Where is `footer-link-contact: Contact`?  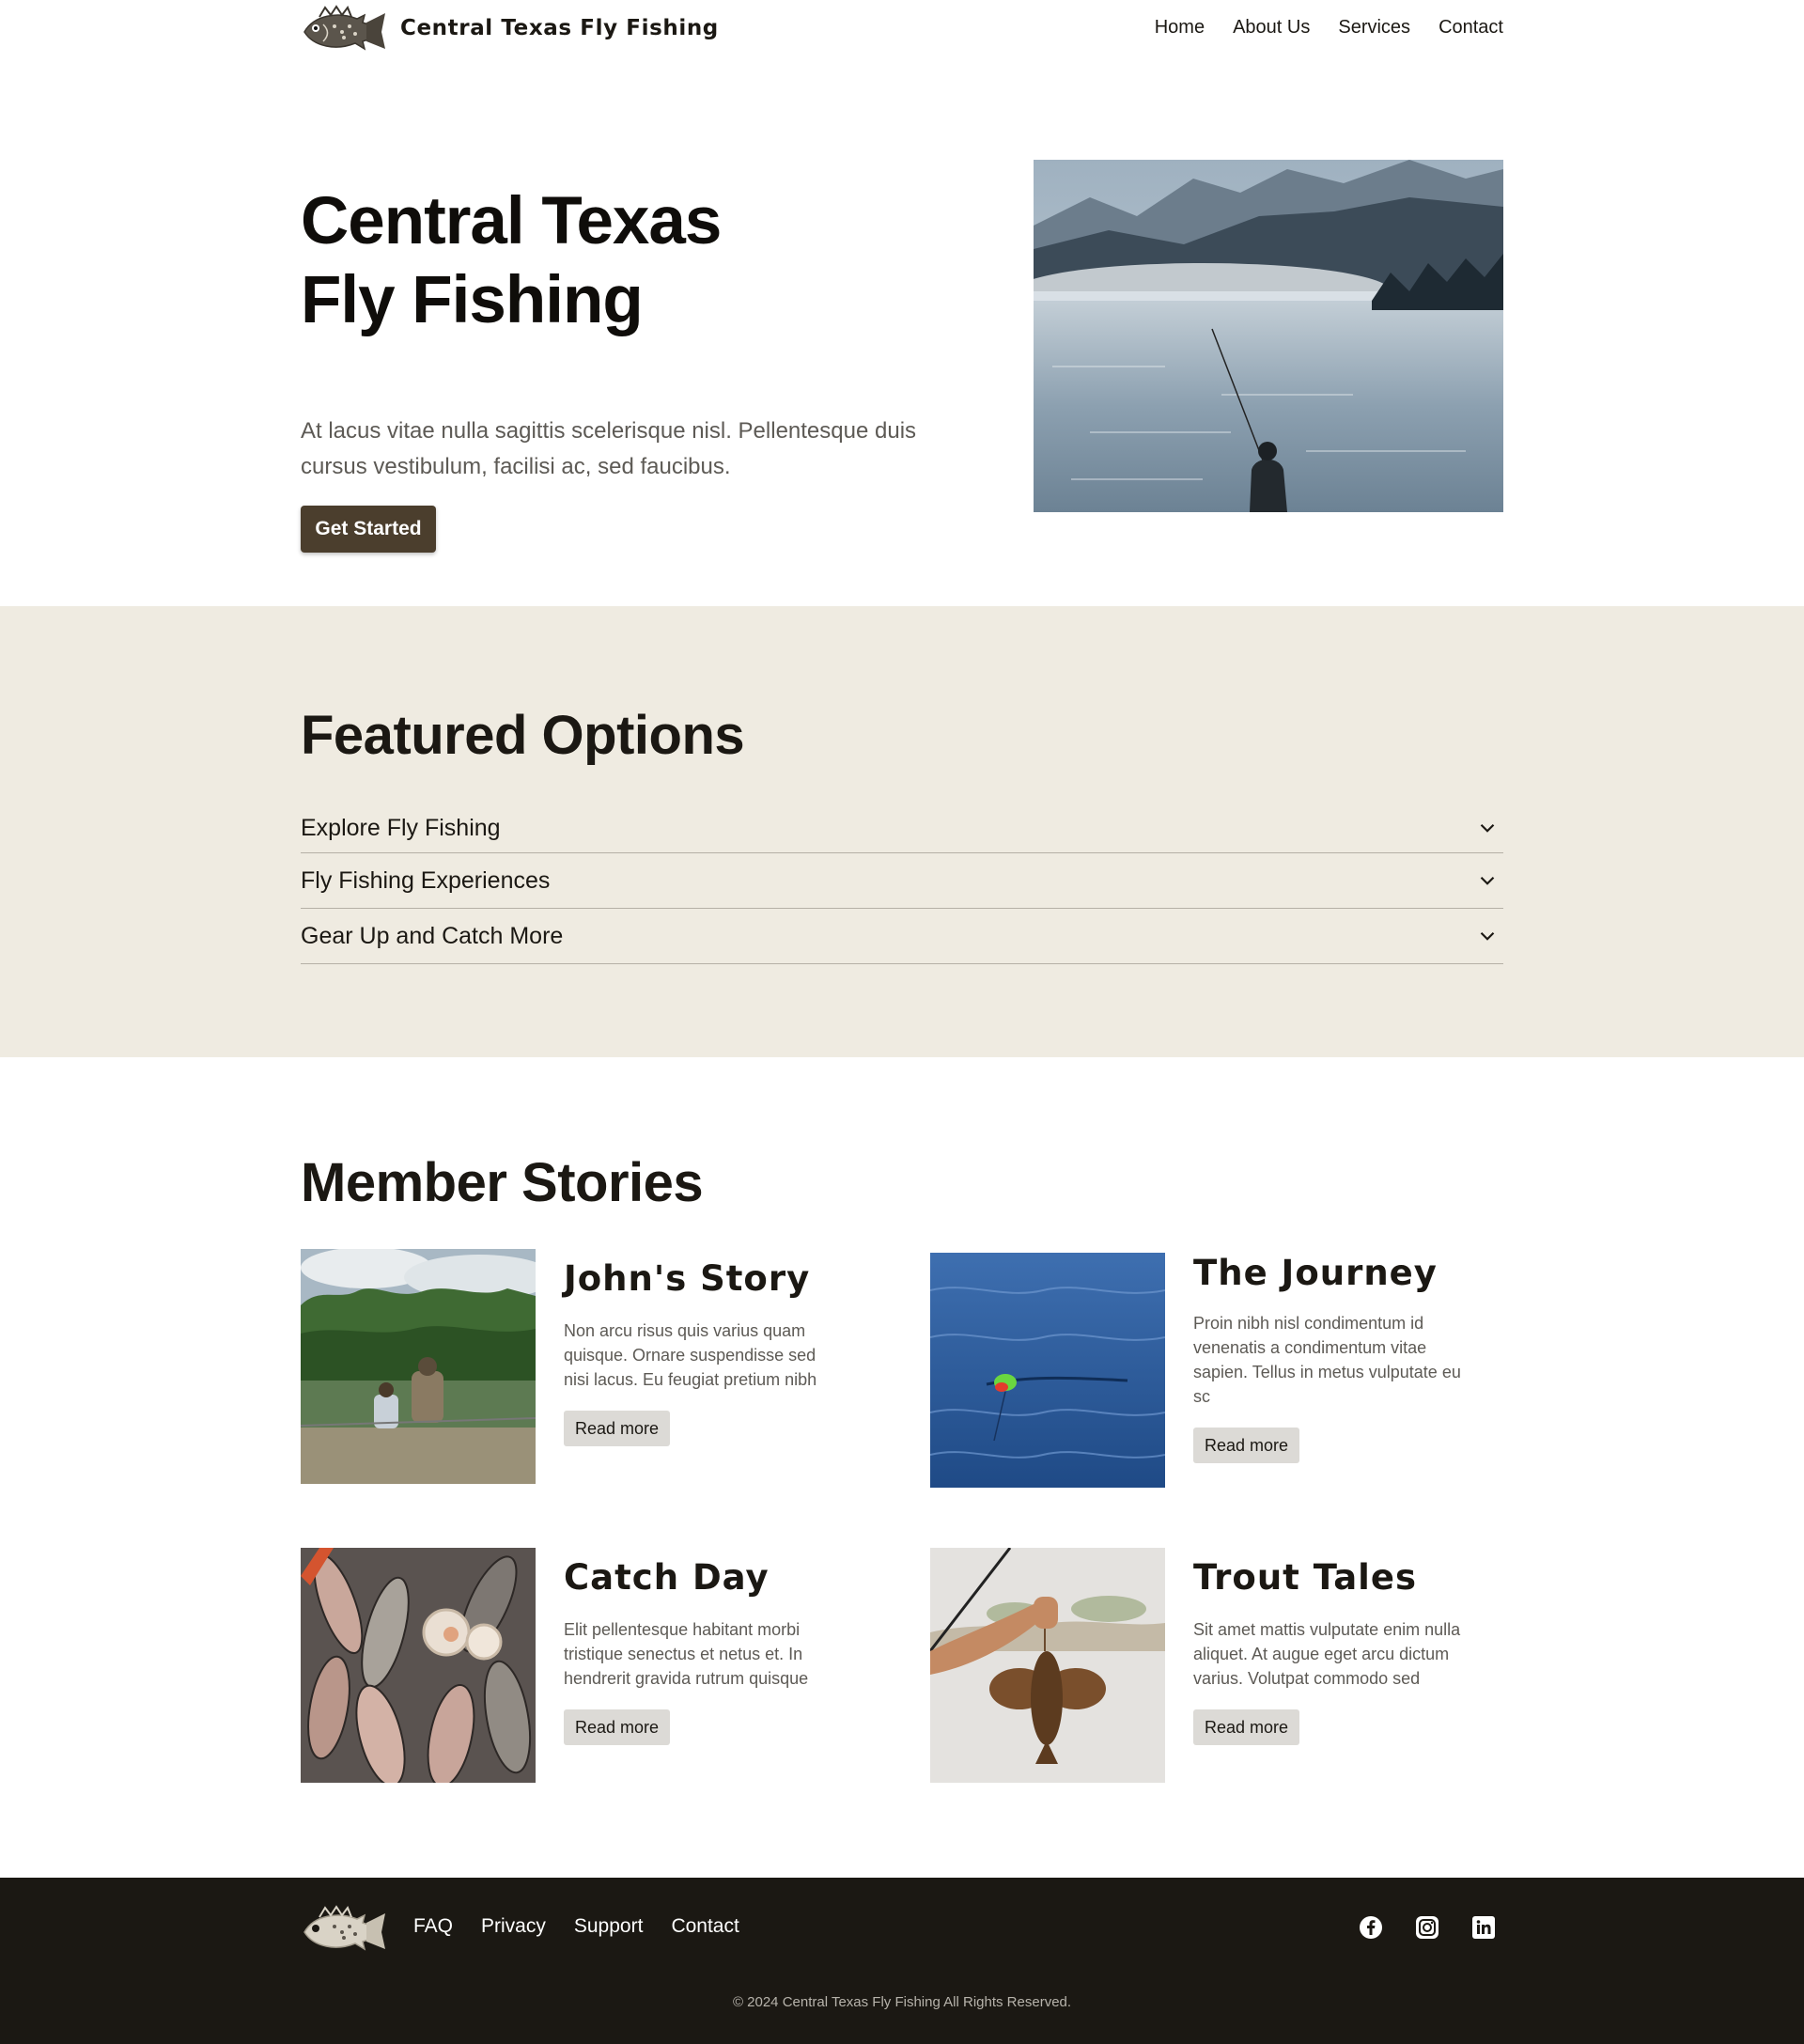
footer-link-contact: Contact is located at coordinates (705, 1926).